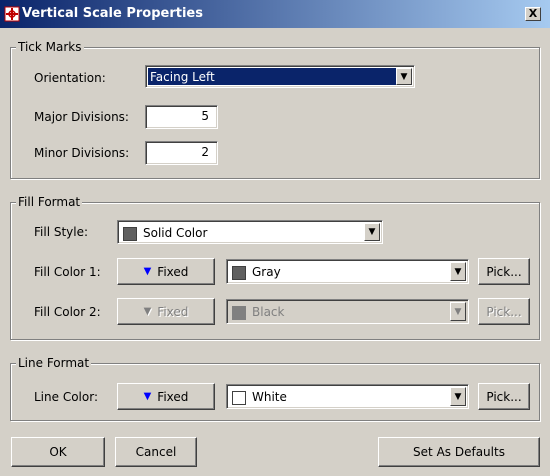 The height and width of the screenshot is (476, 550). I want to click on line-color-mode: Fixed, so click(173, 396).